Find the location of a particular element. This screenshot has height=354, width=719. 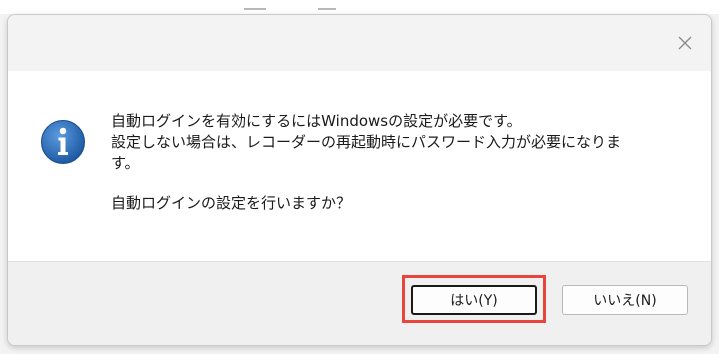

background-window-strip is located at coordinates (359, 7).